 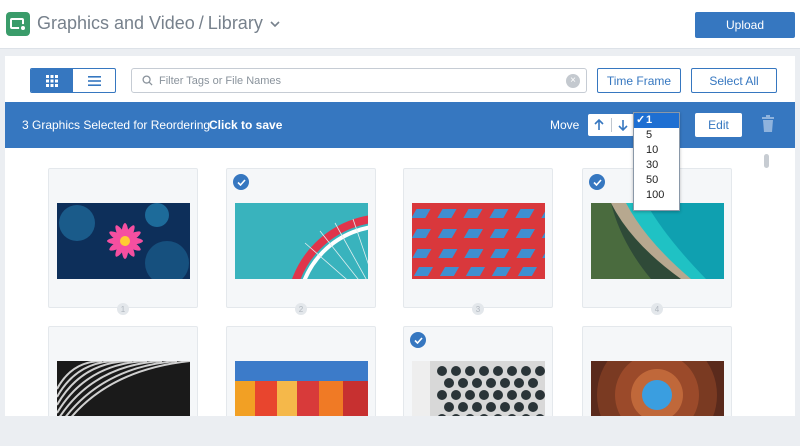 I want to click on breadcrumb-page: Library, so click(x=235, y=23).